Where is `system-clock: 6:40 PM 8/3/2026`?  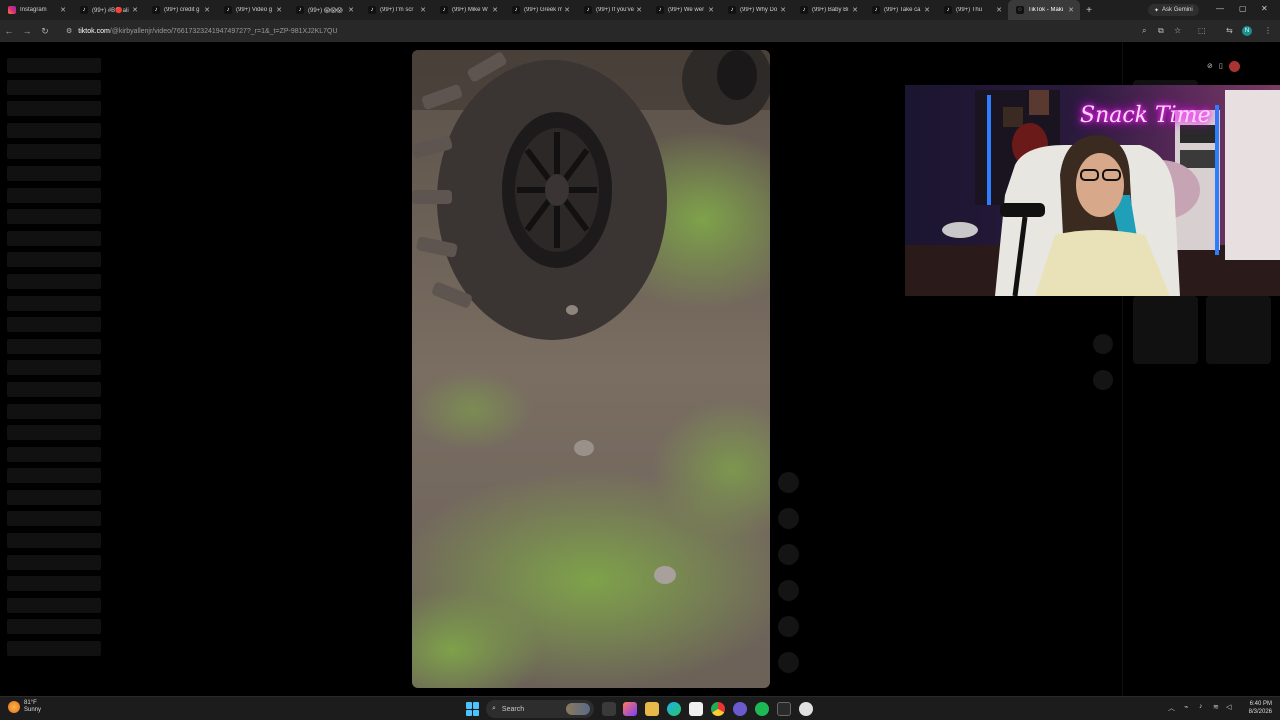
system-clock: 6:40 PM 8/3/2026 is located at coordinates (1255, 708).